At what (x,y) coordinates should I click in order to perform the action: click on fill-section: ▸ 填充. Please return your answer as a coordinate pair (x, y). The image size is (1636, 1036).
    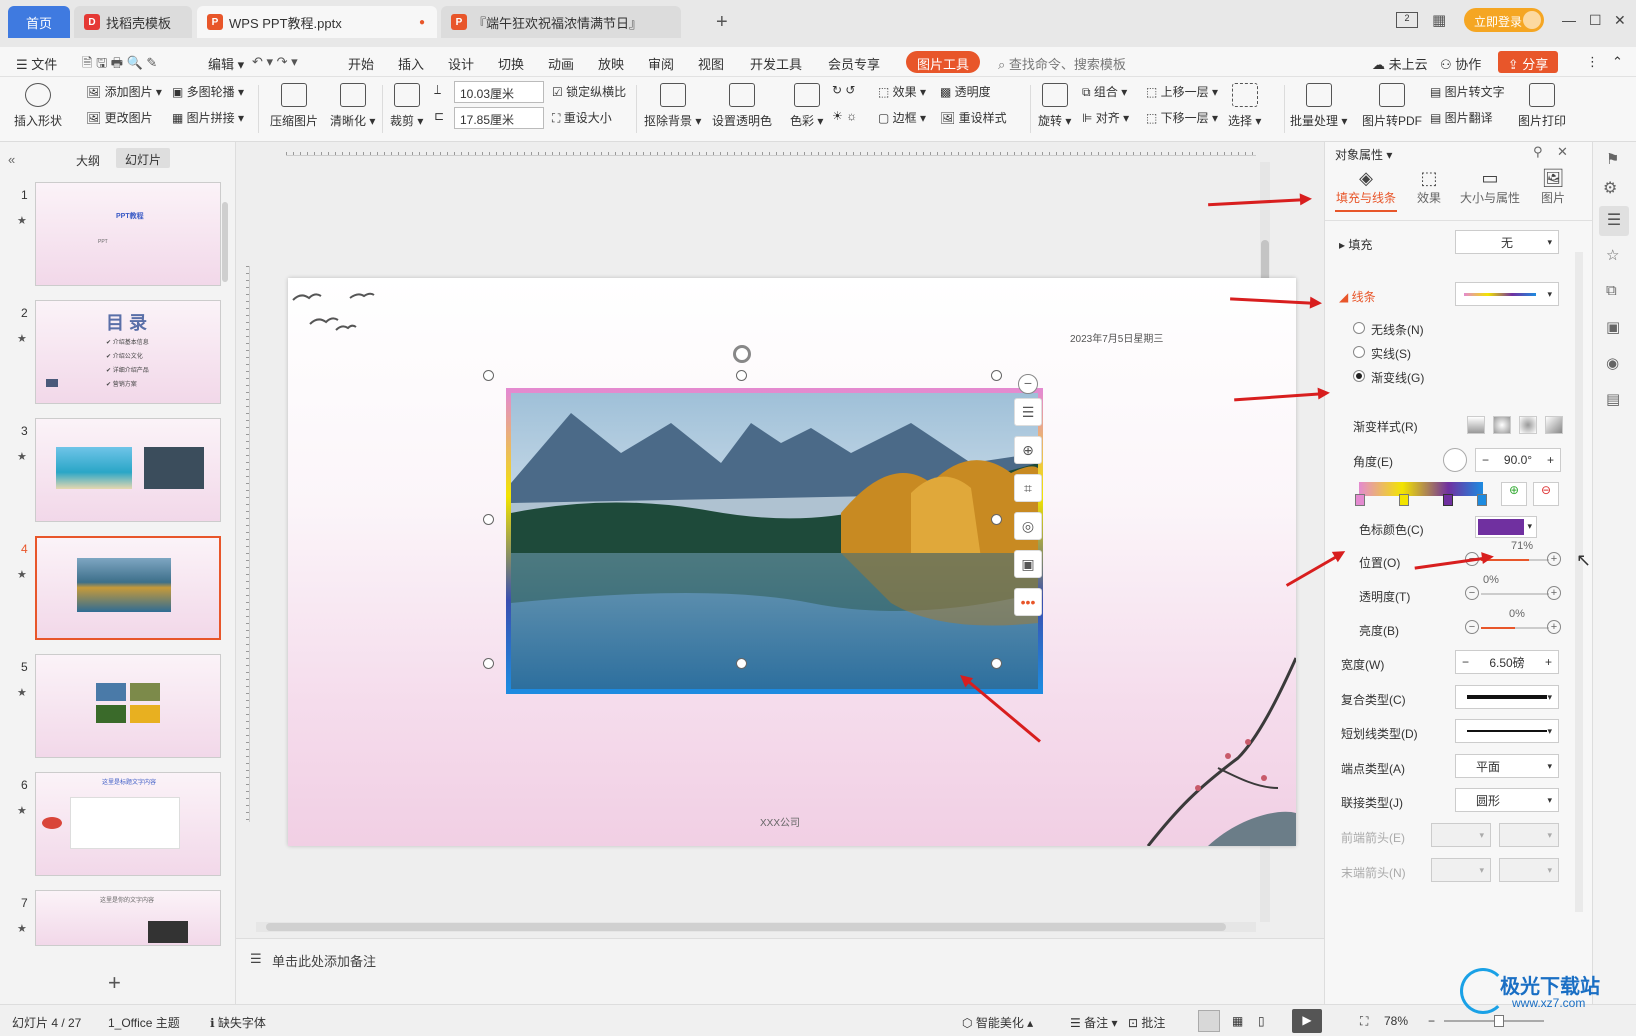
    Looking at the image, I should click on (1355, 244).